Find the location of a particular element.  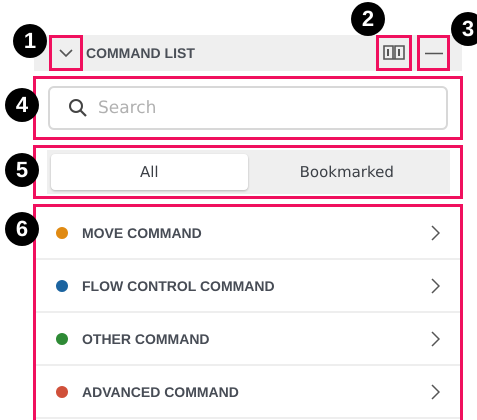

command-row: OTHER COMMAND is located at coordinates (248, 339).